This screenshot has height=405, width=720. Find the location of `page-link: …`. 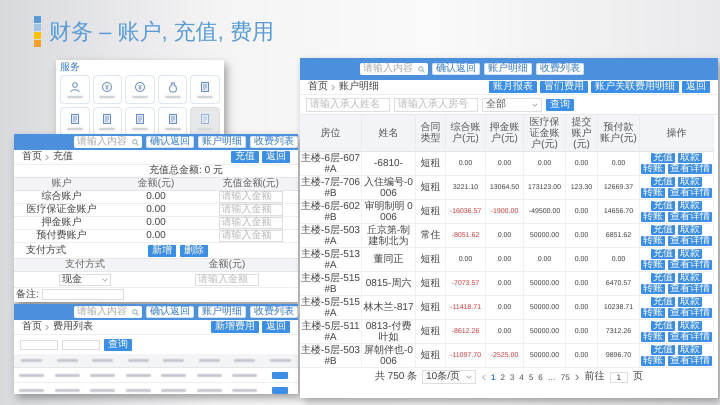

page-link: … is located at coordinates (552, 377).